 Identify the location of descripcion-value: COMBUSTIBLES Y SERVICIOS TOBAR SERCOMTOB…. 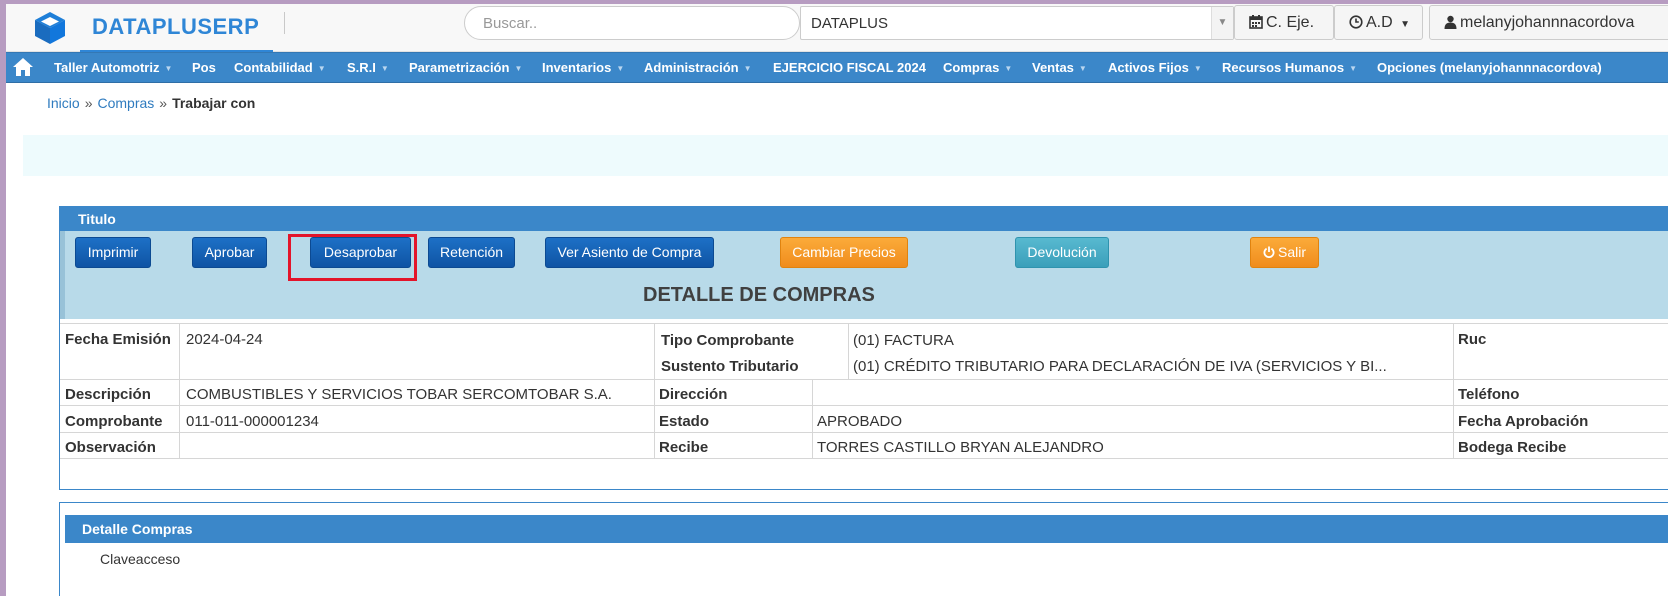
(399, 394).